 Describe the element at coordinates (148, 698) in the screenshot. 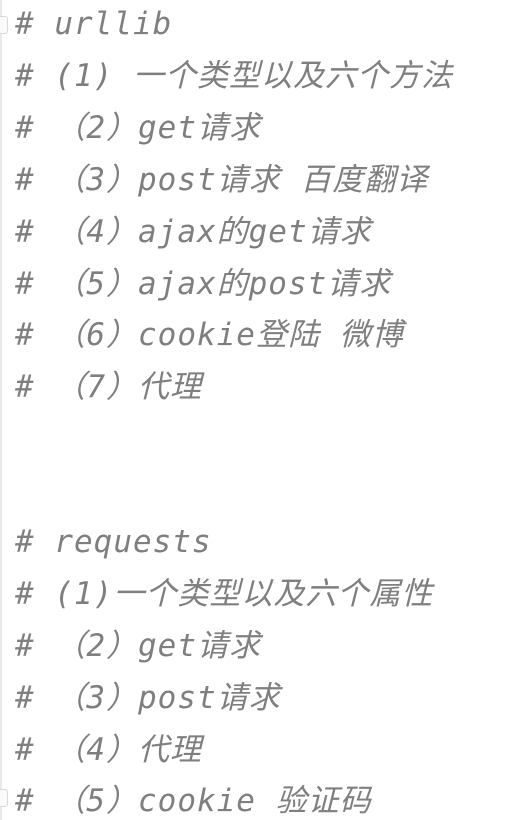

I see `comment-line: # （3）post请求` at that location.